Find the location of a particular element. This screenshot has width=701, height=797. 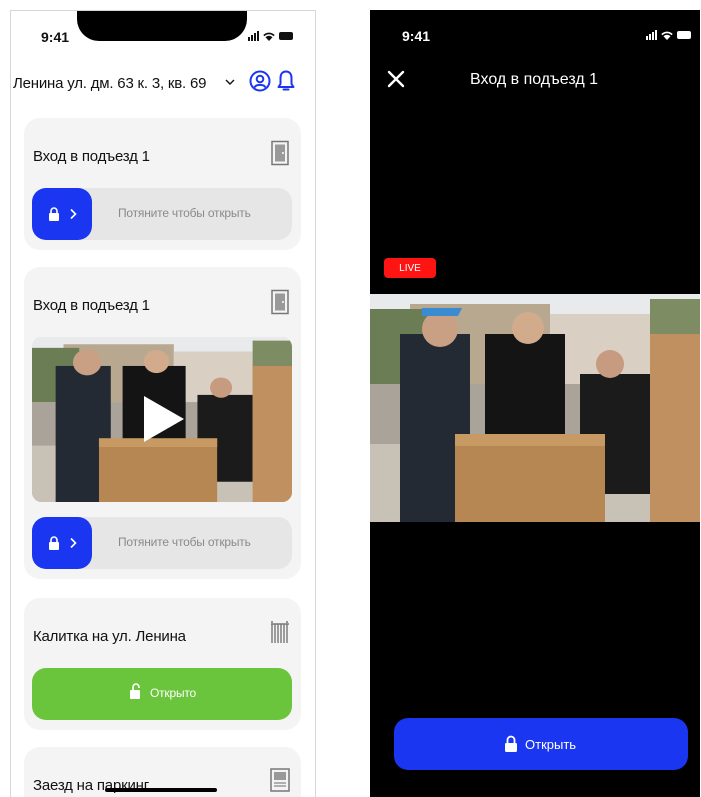

unlock-icon is located at coordinates (135, 691).